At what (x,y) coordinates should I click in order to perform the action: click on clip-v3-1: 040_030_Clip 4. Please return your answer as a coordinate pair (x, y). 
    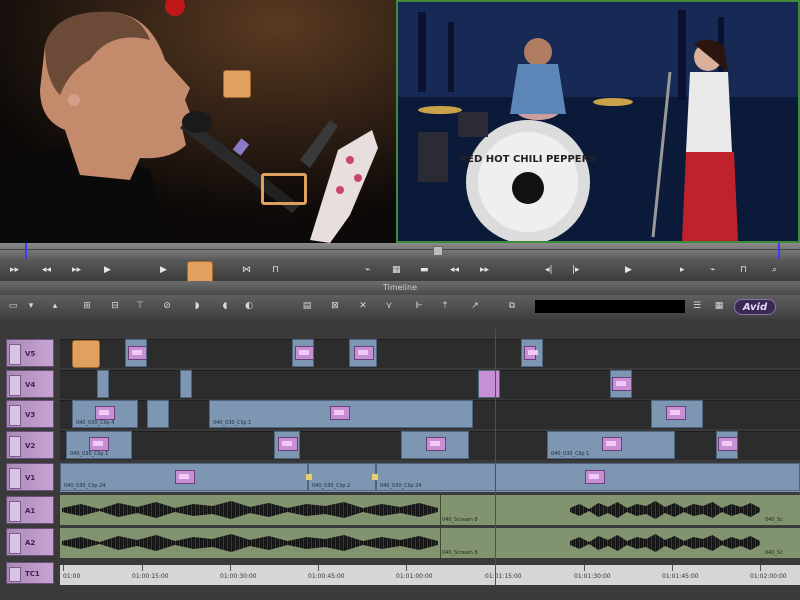
    Looking at the image, I should click on (105, 414).